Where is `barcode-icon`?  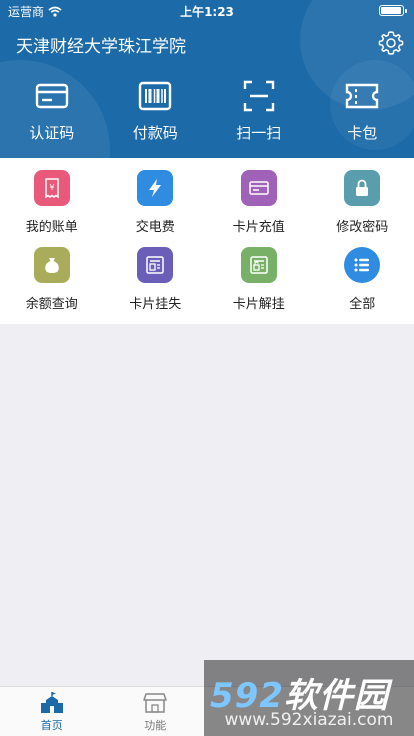
barcode-icon is located at coordinates (155, 96).